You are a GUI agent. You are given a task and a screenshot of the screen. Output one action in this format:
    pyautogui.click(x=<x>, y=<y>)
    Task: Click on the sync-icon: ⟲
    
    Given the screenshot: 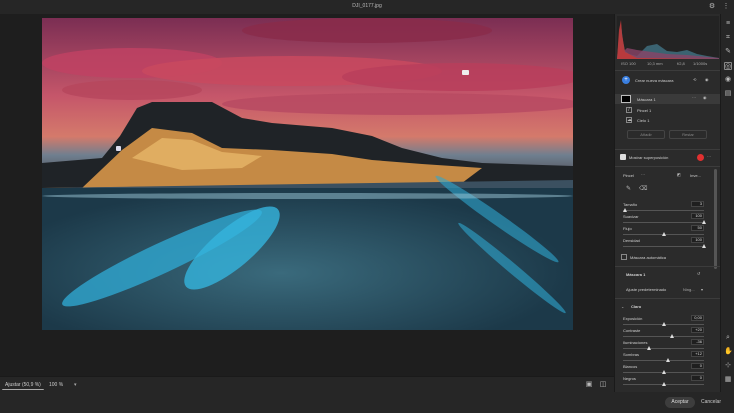 What is the action you would take?
    pyautogui.click(x=694, y=79)
    